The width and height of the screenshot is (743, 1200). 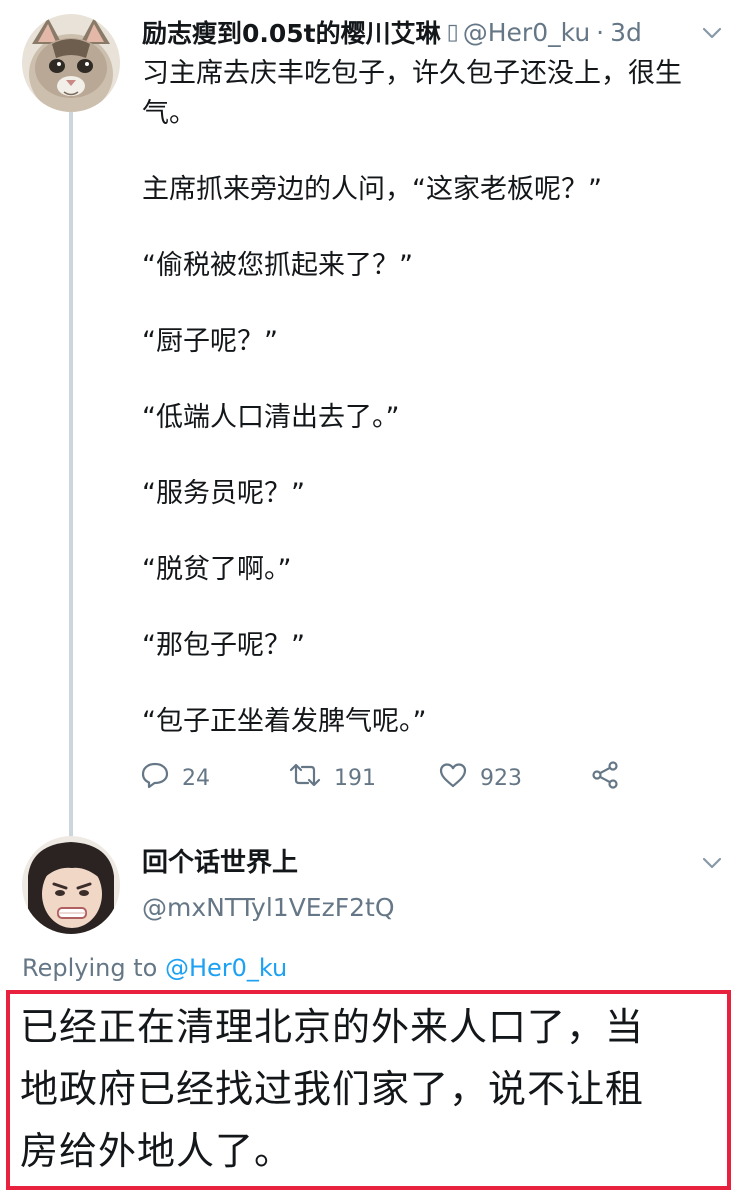 What do you see at coordinates (175, 778) in the screenshot?
I see `reply-button: 24` at bounding box center [175, 778].